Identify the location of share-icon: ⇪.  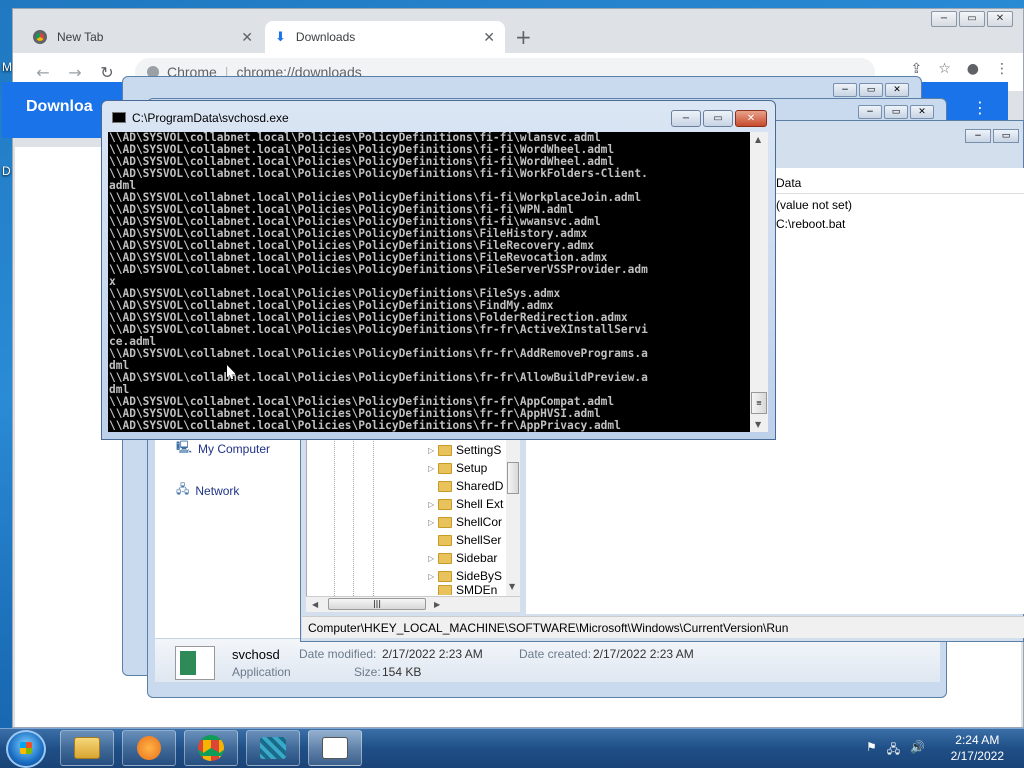
(916, 69).